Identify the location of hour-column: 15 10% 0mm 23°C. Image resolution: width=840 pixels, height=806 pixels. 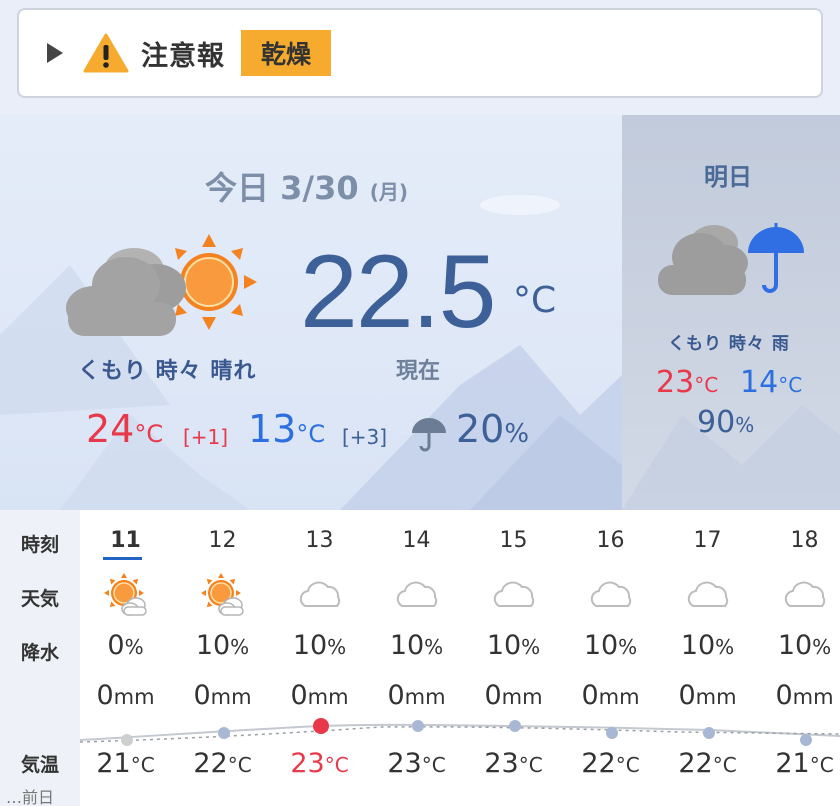
(513, 658).